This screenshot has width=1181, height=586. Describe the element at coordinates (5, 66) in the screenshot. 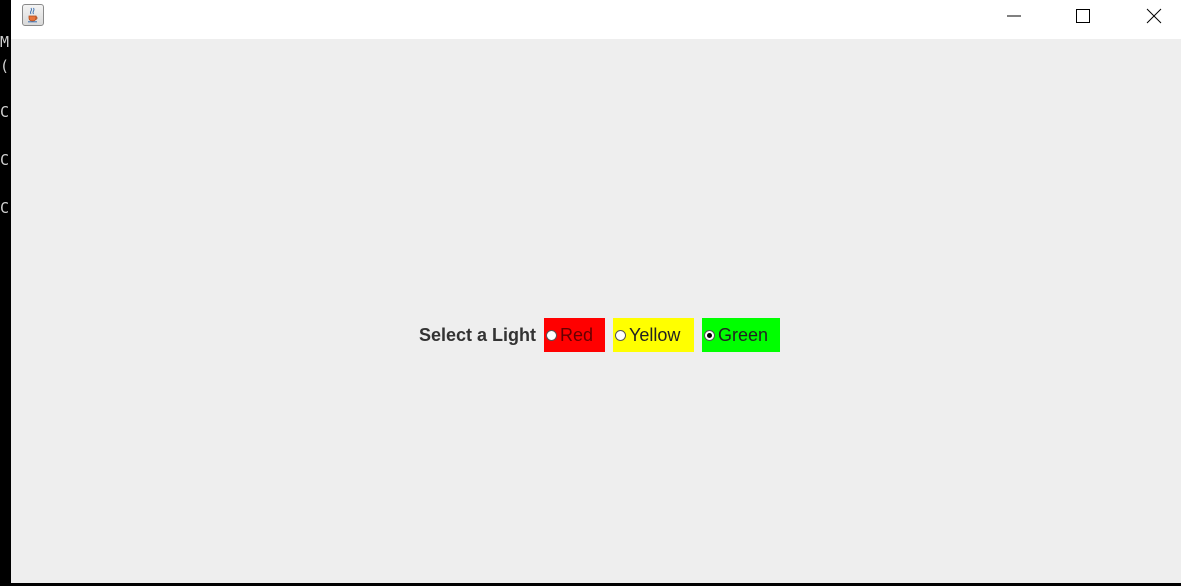

I see `terminal-line: (` at that location.